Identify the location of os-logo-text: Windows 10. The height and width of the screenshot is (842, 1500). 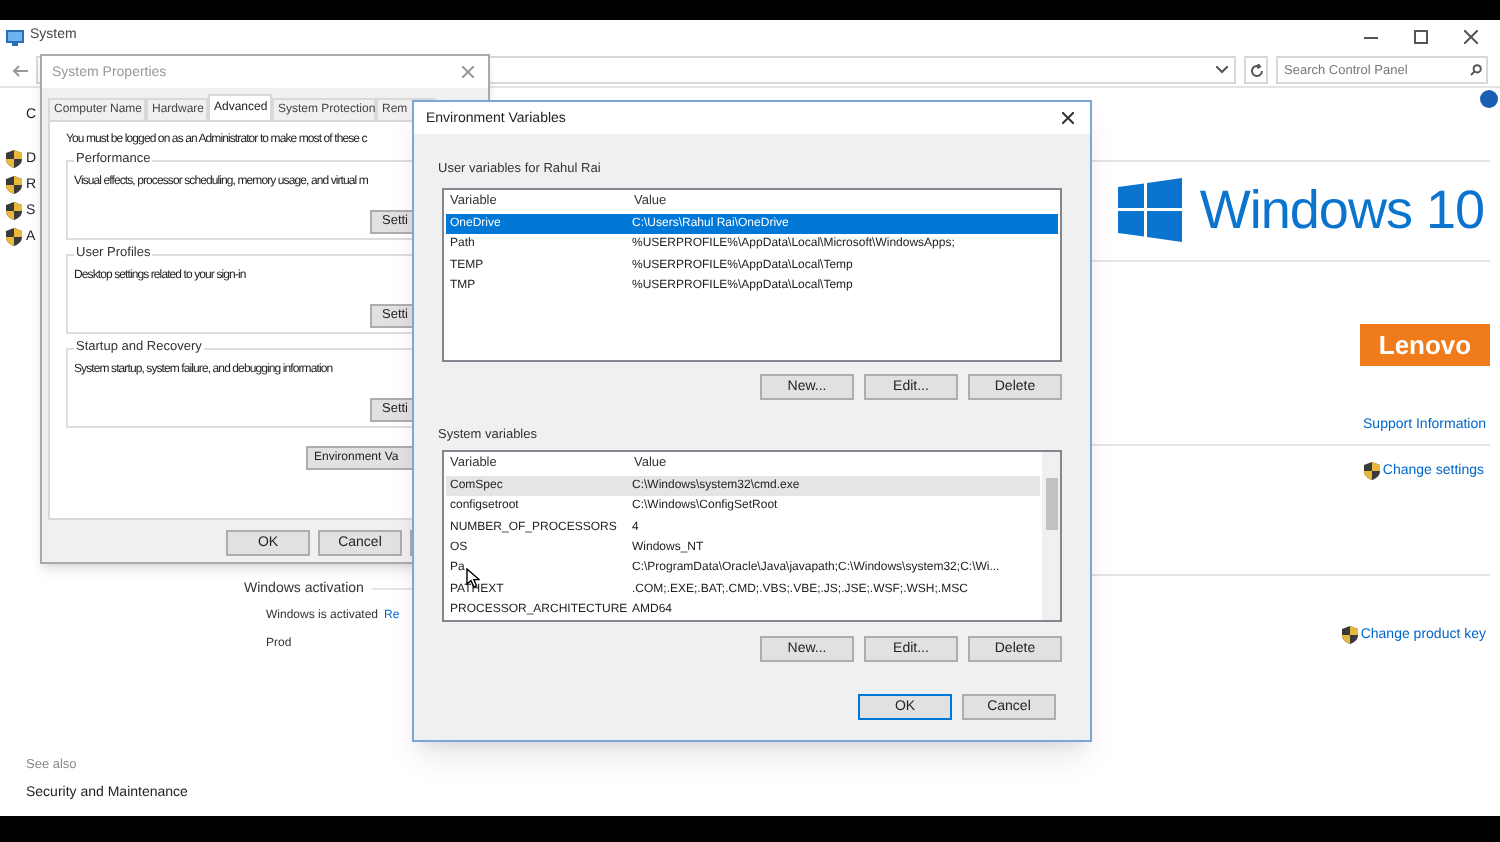
(1341, 210).